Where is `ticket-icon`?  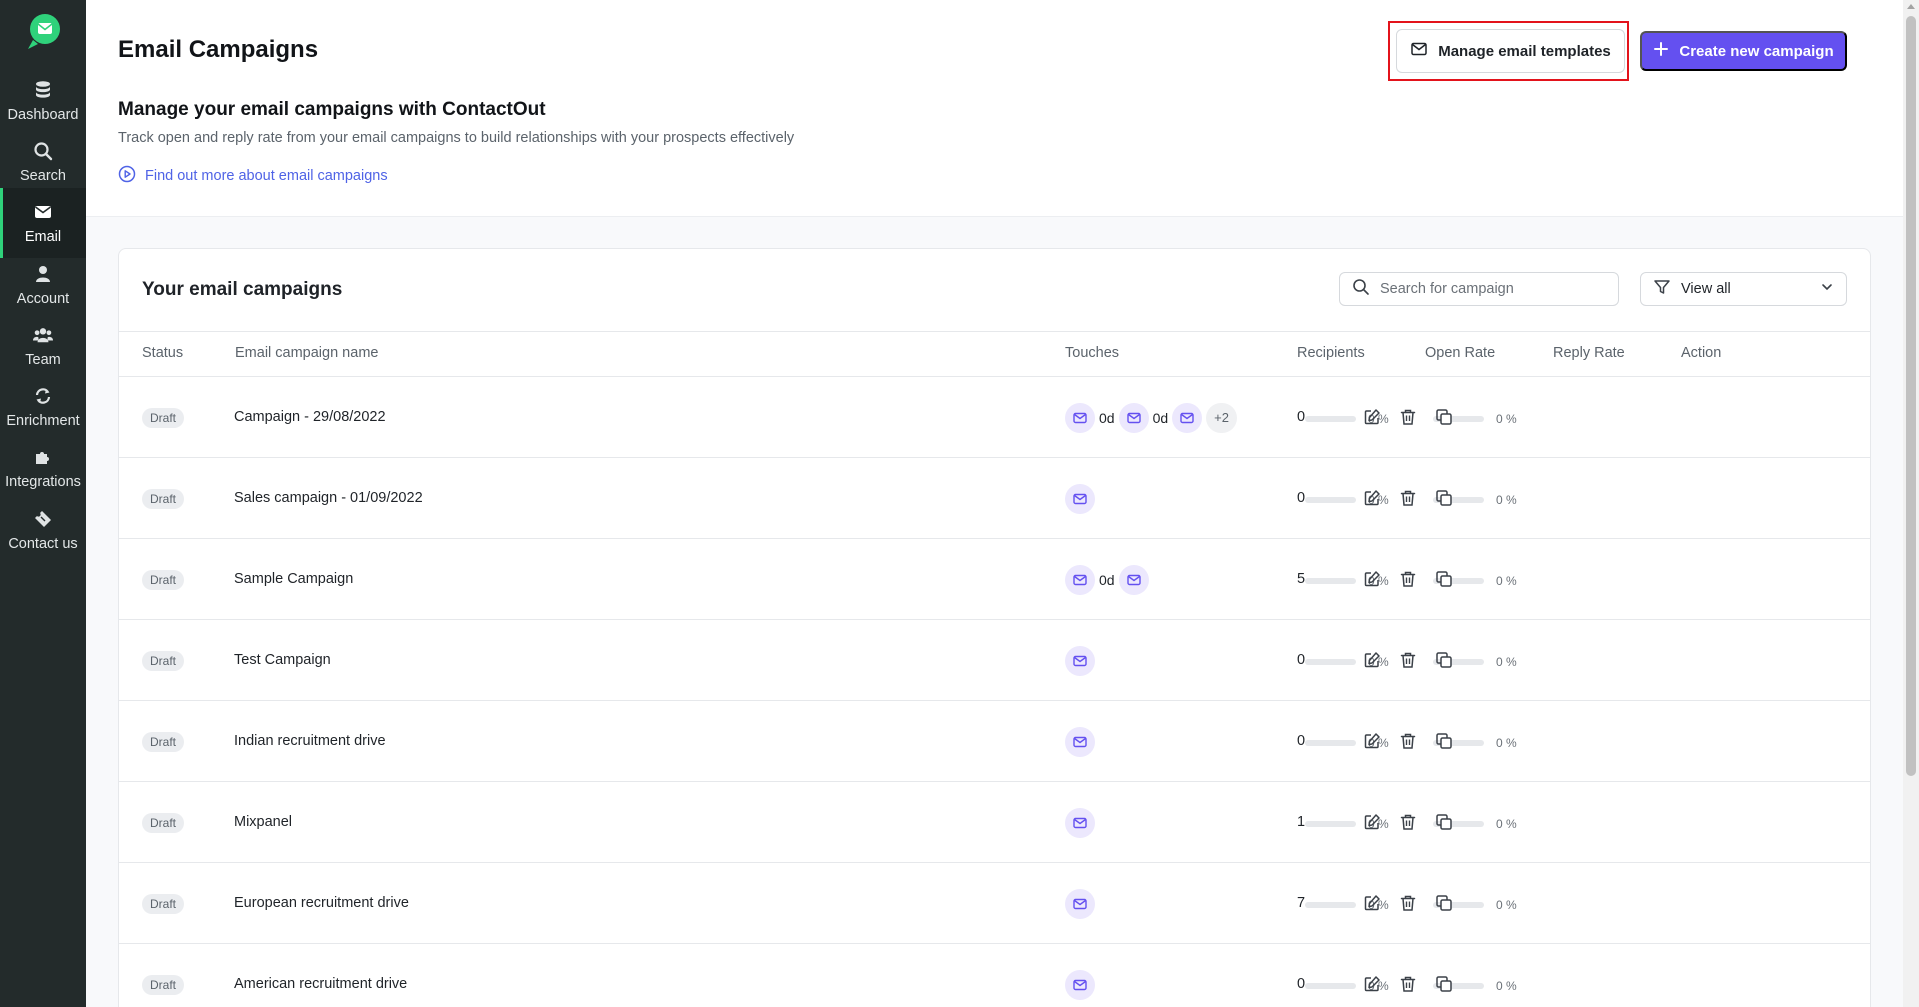 ticket-icon is located at coordinates (43, 519).